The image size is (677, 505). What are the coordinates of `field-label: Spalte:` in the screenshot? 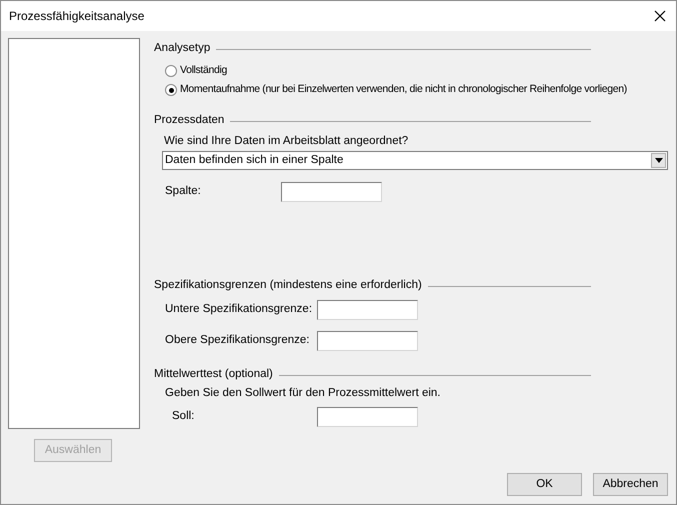 It's located at (183, 192).